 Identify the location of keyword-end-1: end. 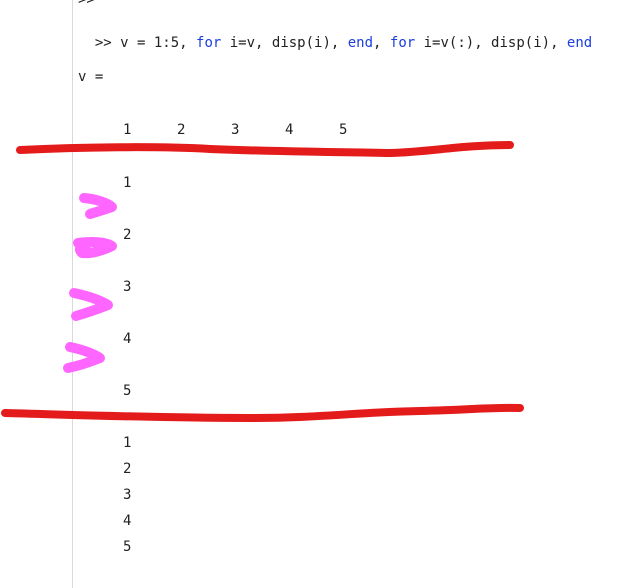
(360, 43).